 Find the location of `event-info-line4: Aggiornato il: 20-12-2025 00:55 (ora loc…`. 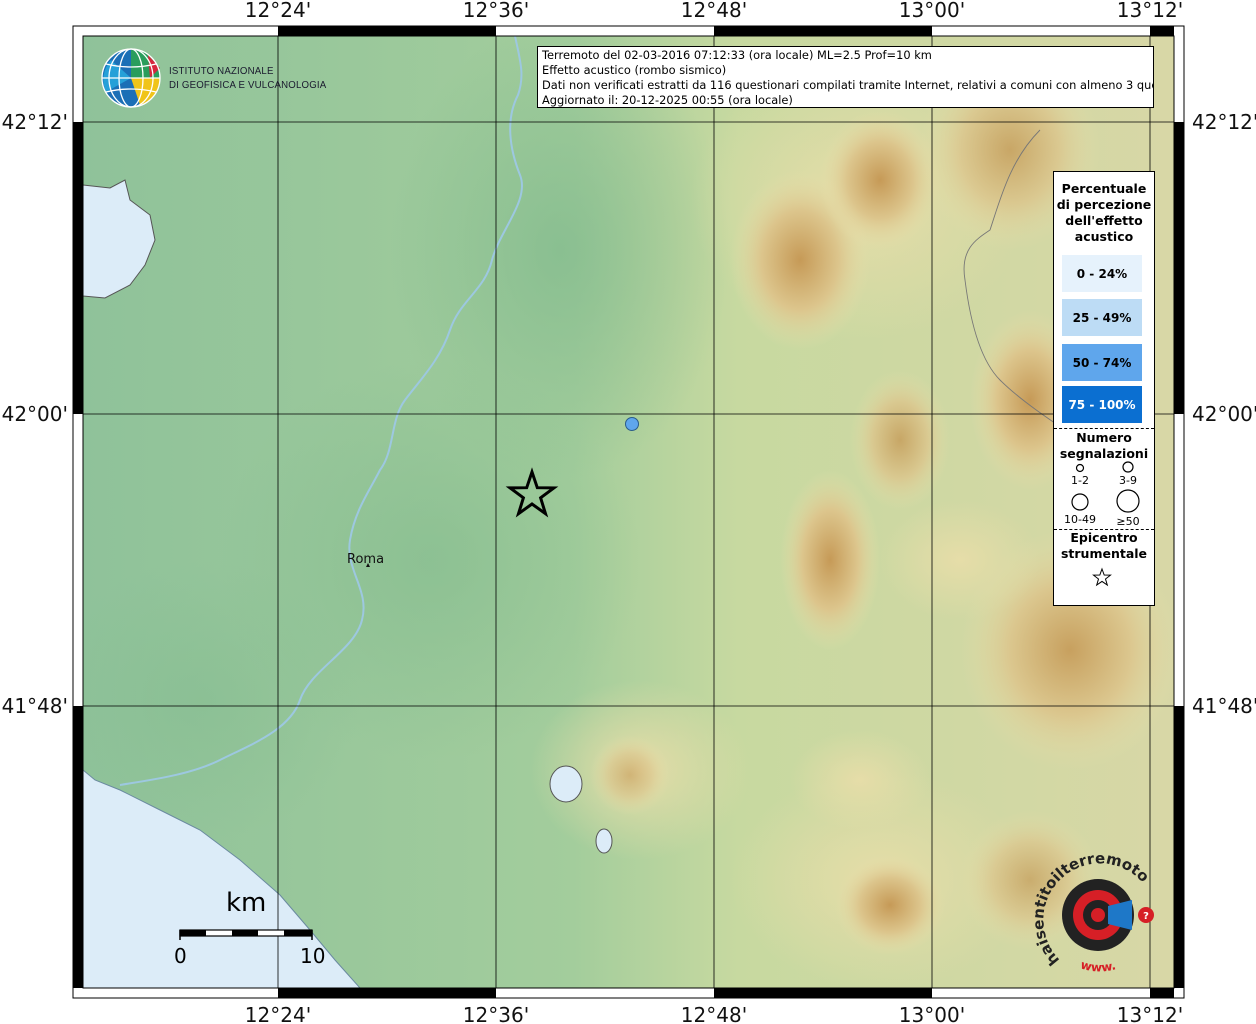

event-info-line4: Aggiornato il: 20-12-2025 00:55 (ora loc… is located at coordinates (667, 100).